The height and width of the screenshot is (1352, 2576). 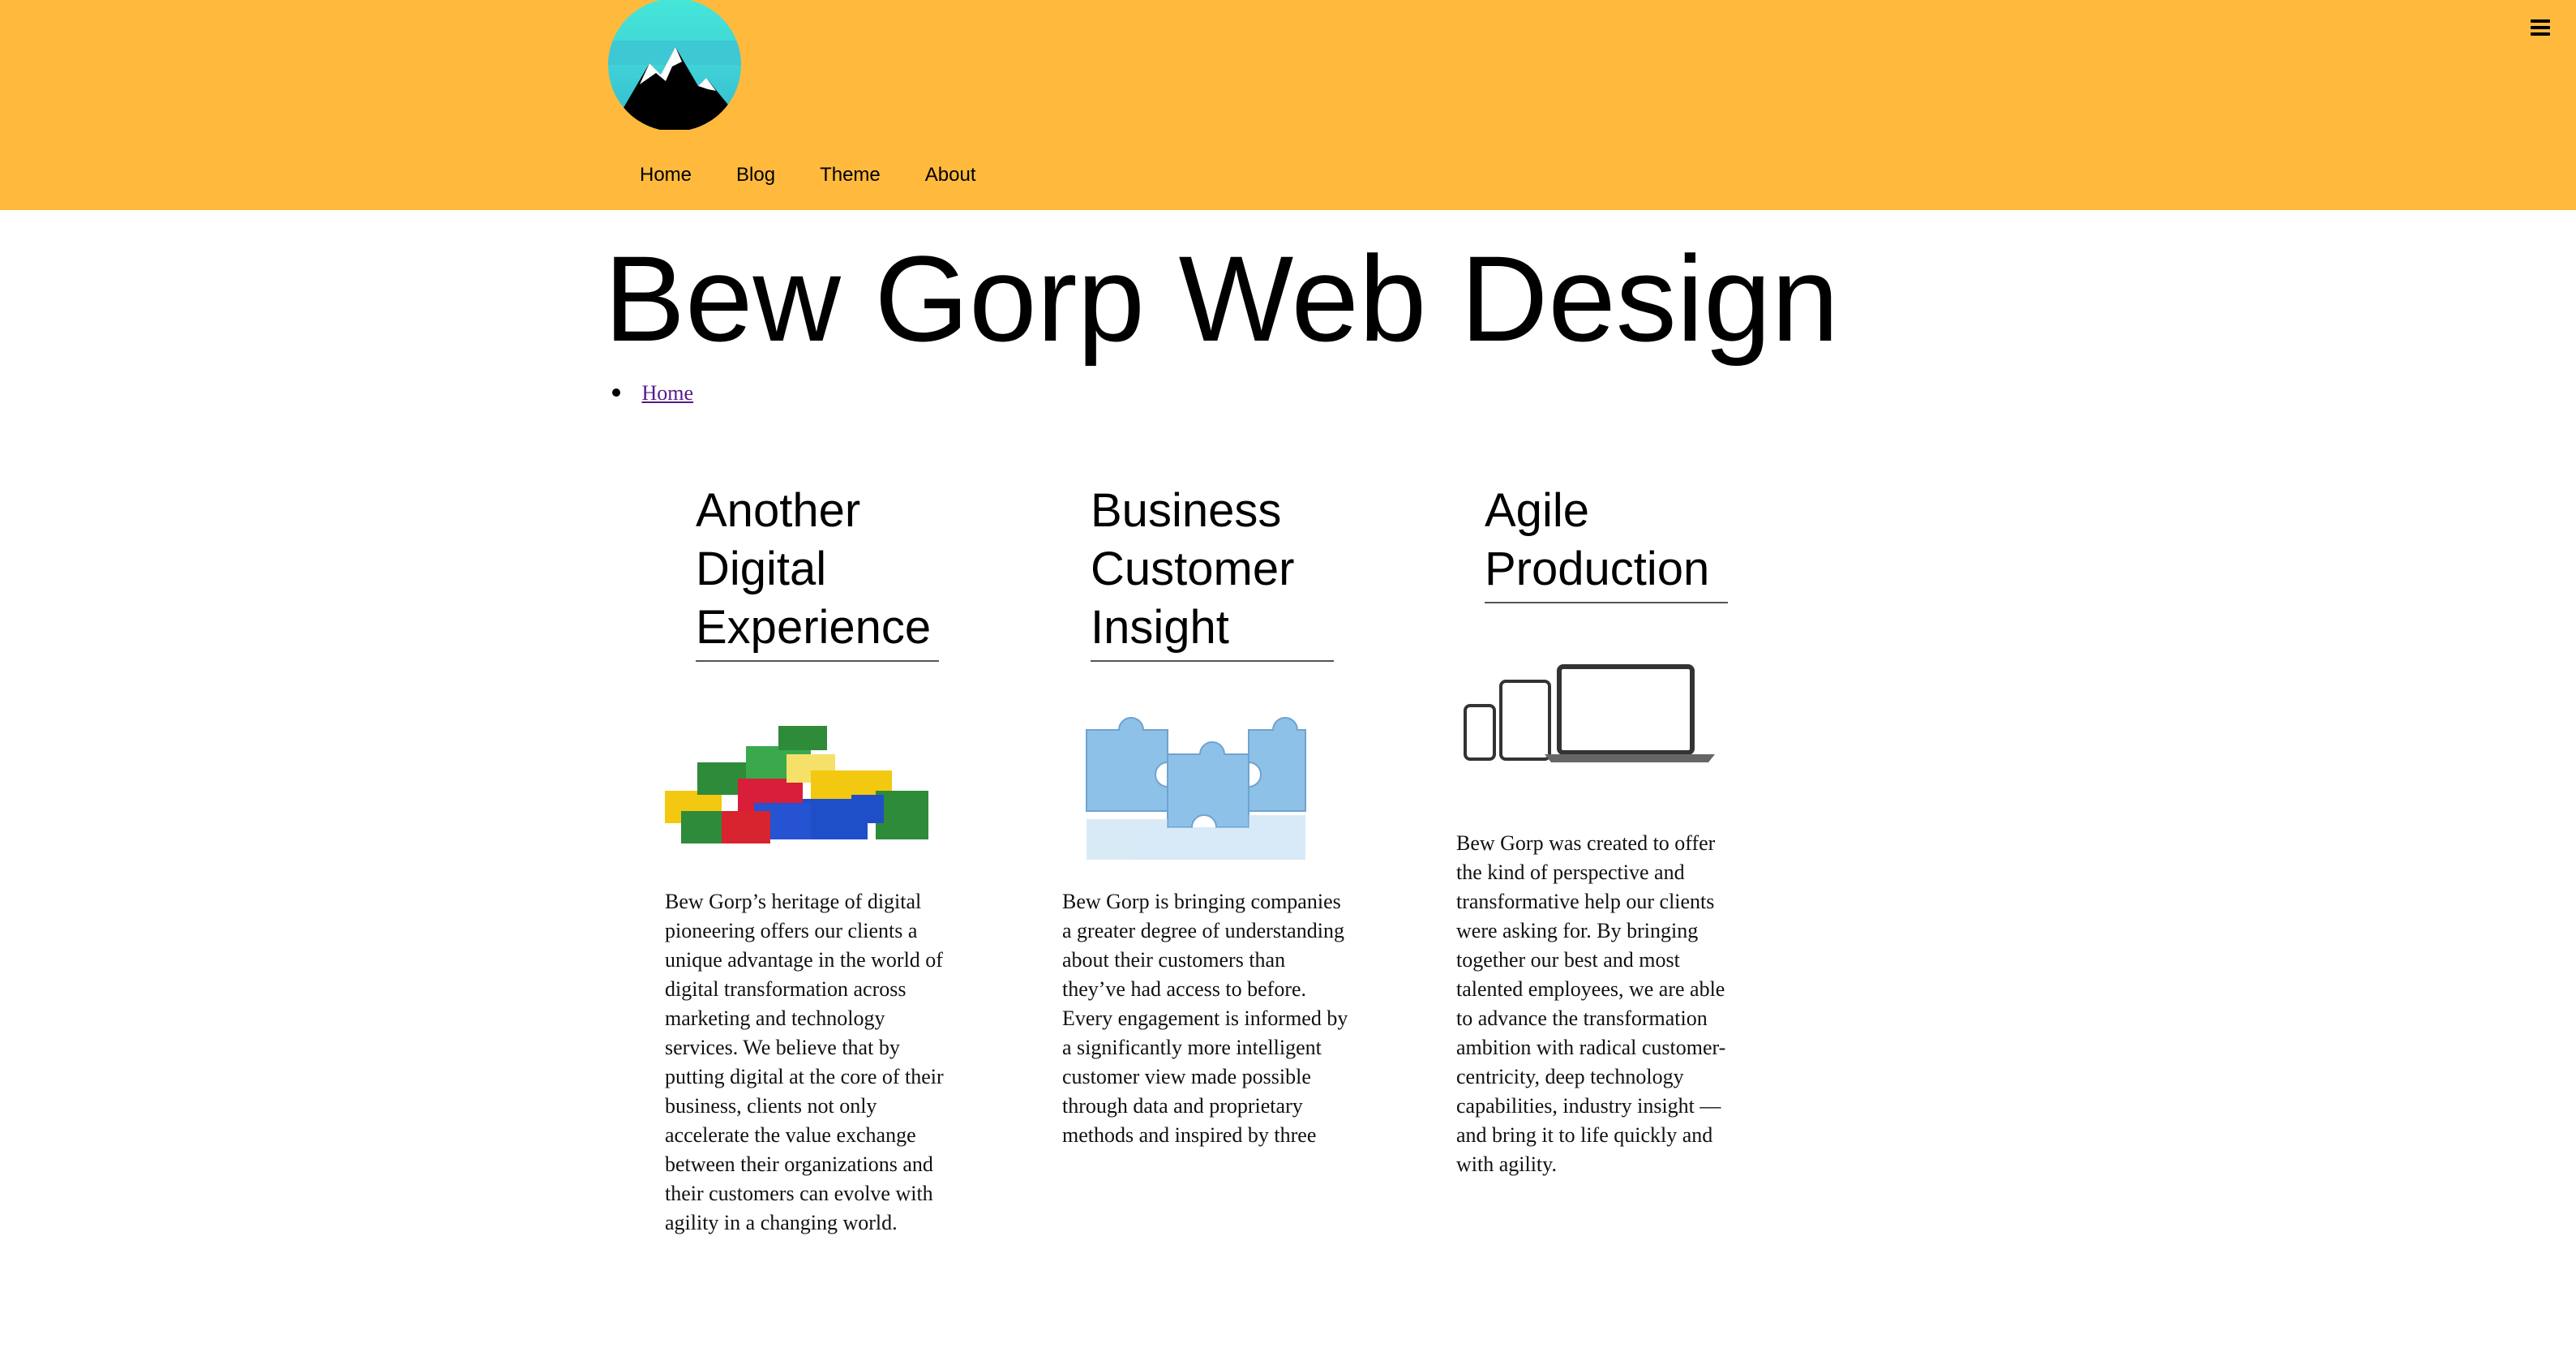 I want to click on hamburger-menu-icon, so click(x=2540, y=27).